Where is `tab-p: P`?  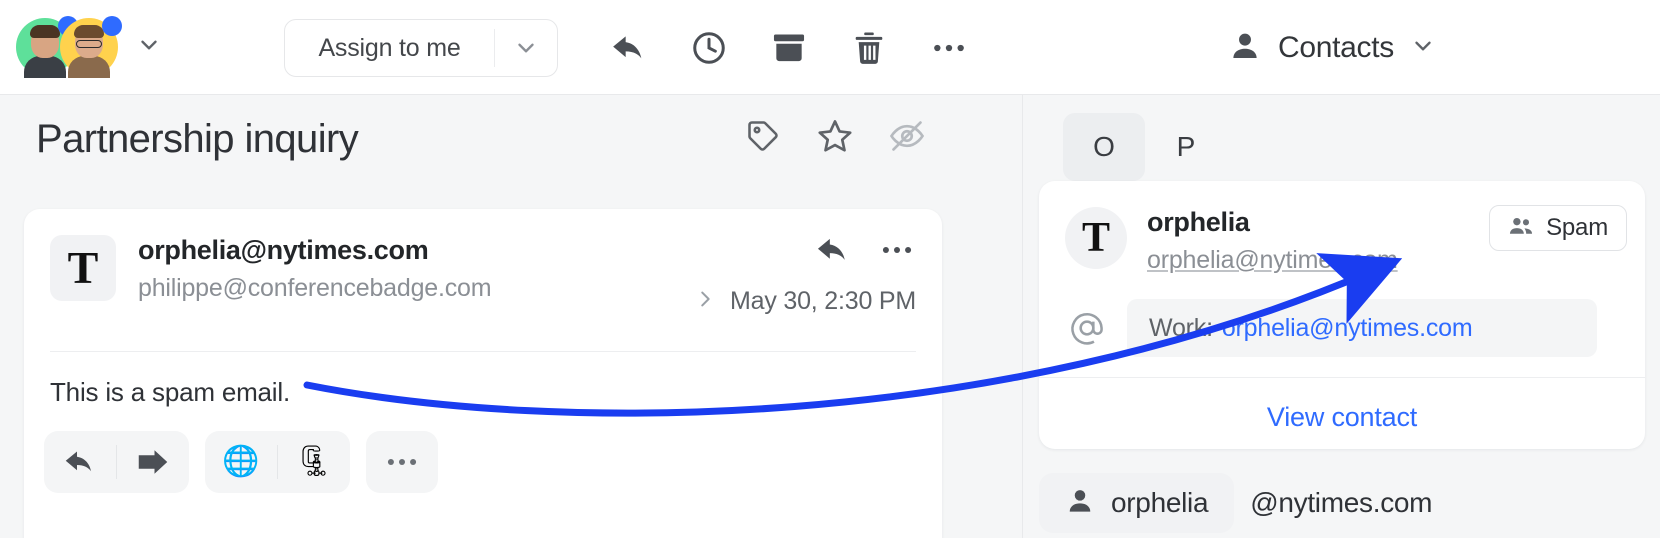 tab-p: P is located at coordinates (1186, 147).